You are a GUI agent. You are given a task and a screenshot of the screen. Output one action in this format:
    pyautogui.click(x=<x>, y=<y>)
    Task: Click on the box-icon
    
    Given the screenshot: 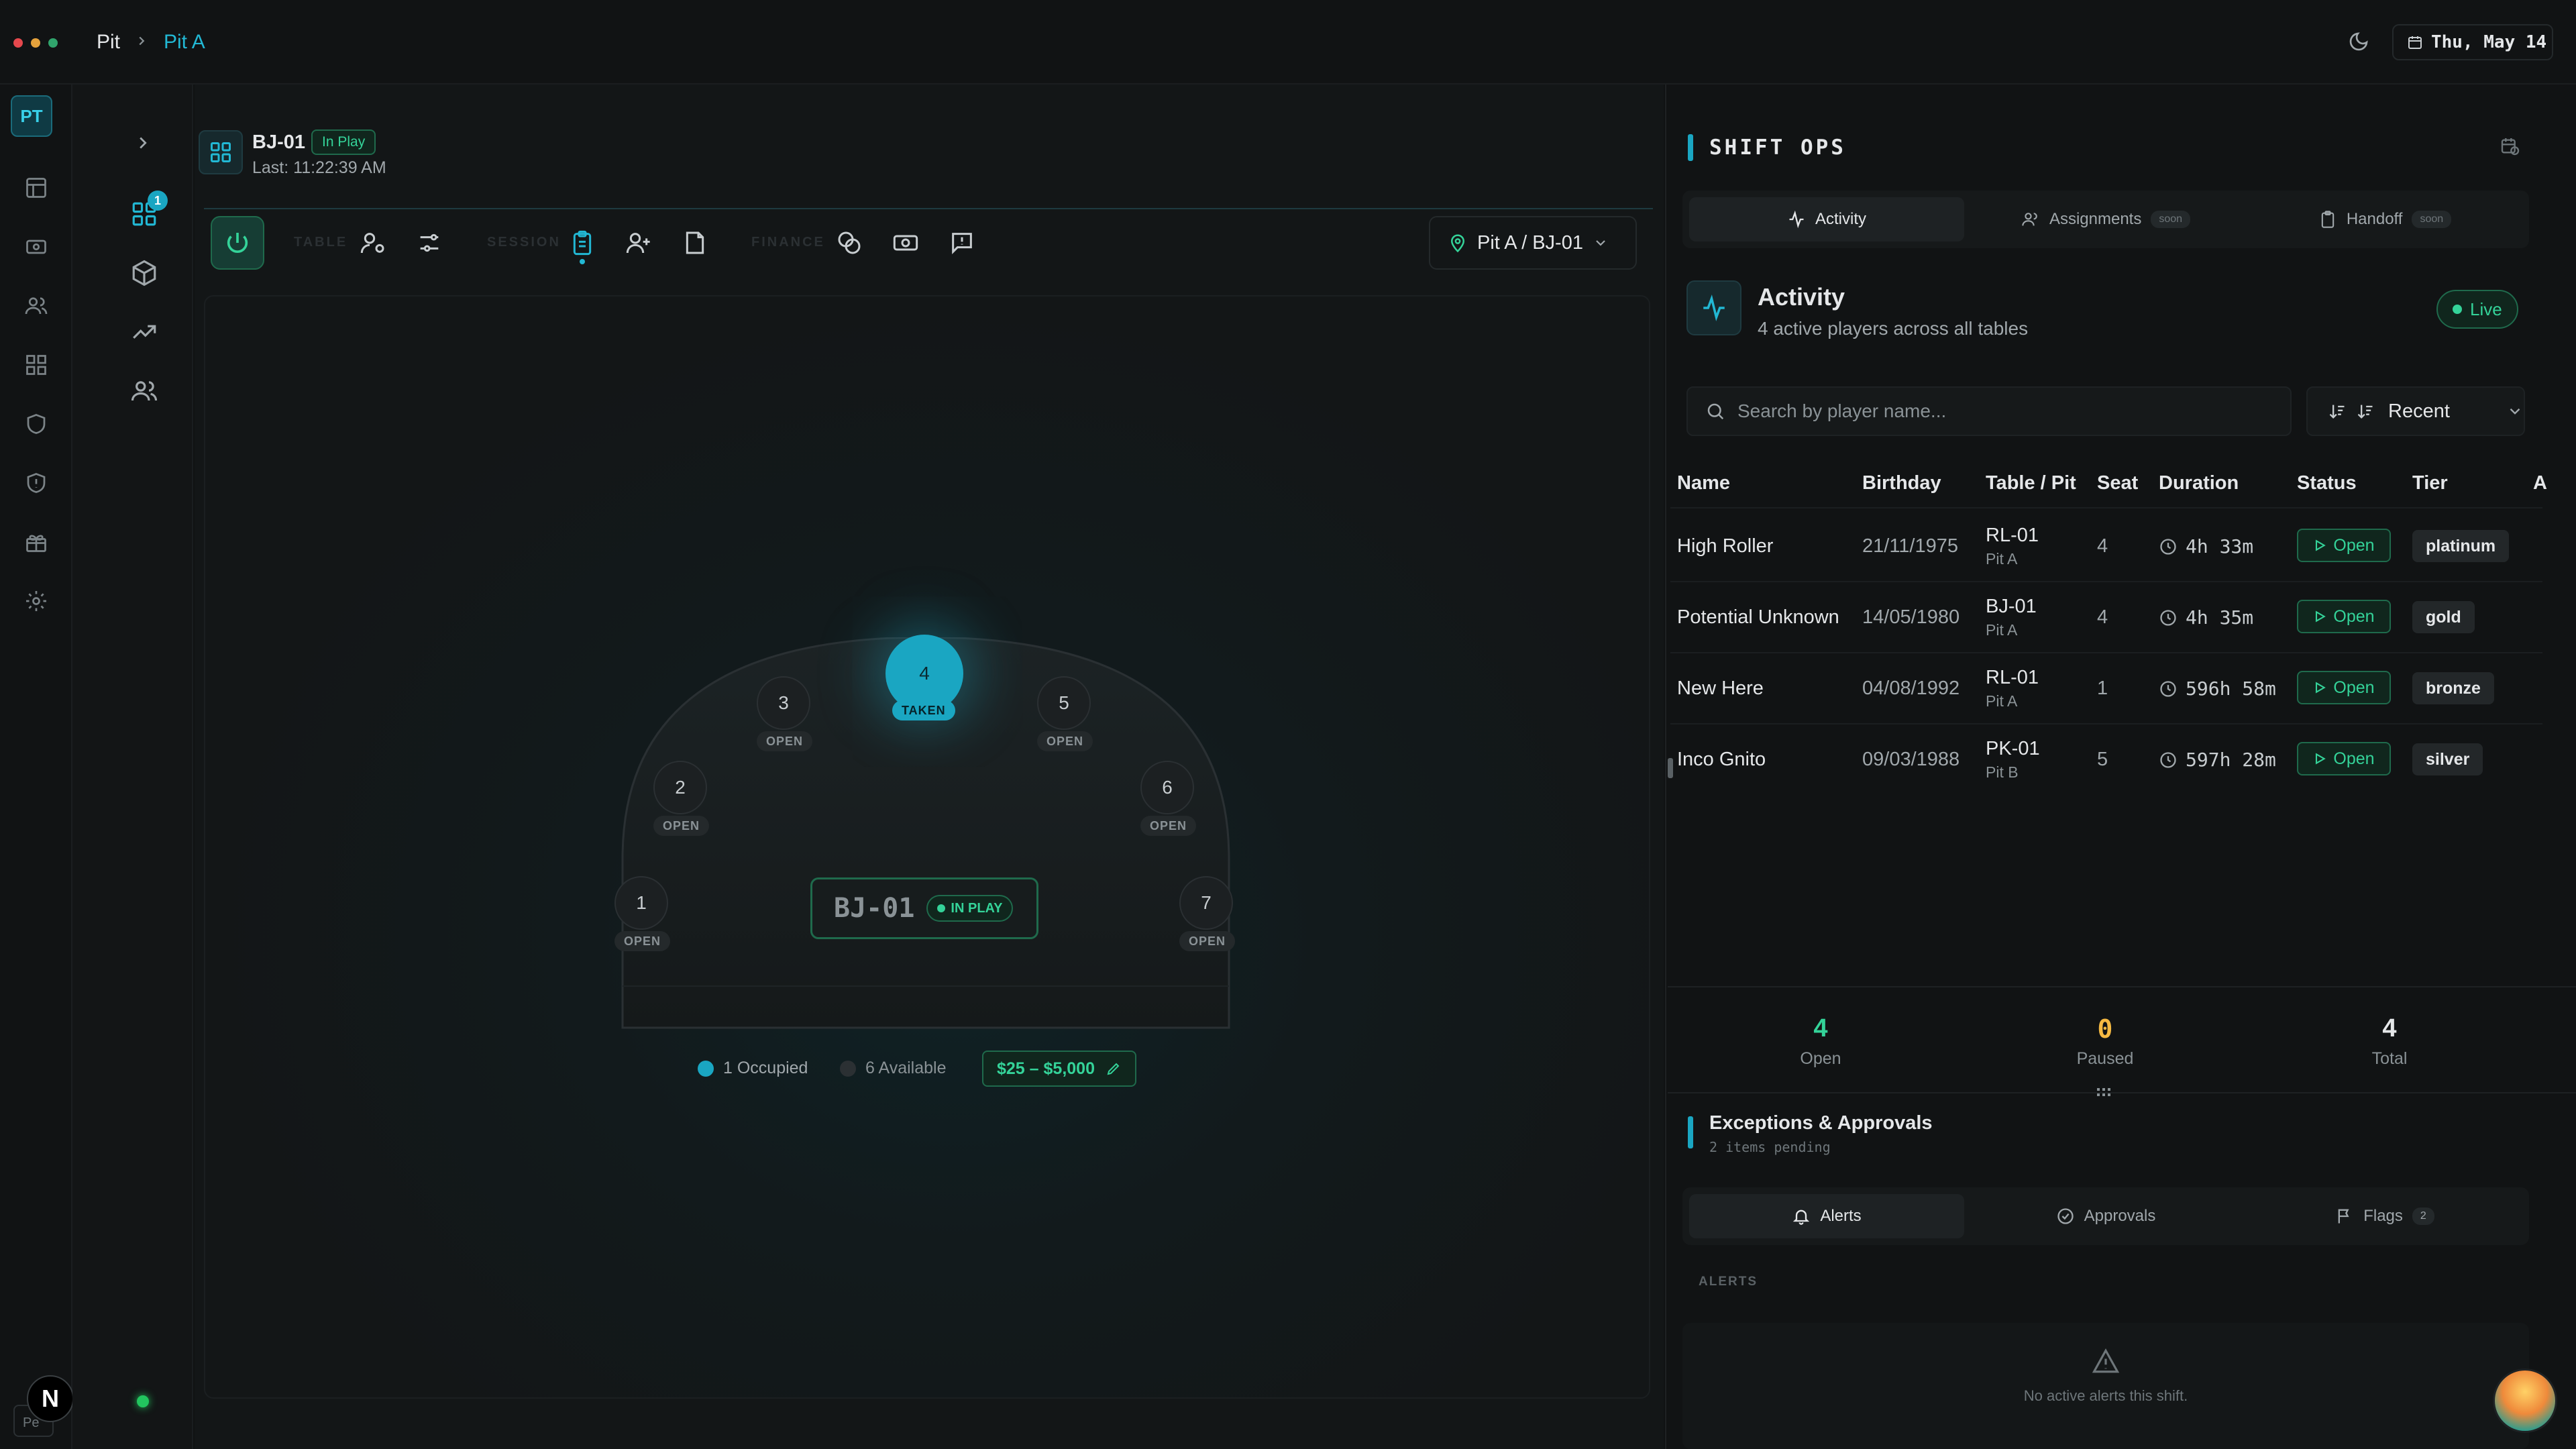 What is the action you would take?
    pyautogui.click(x=144, y=273)
    